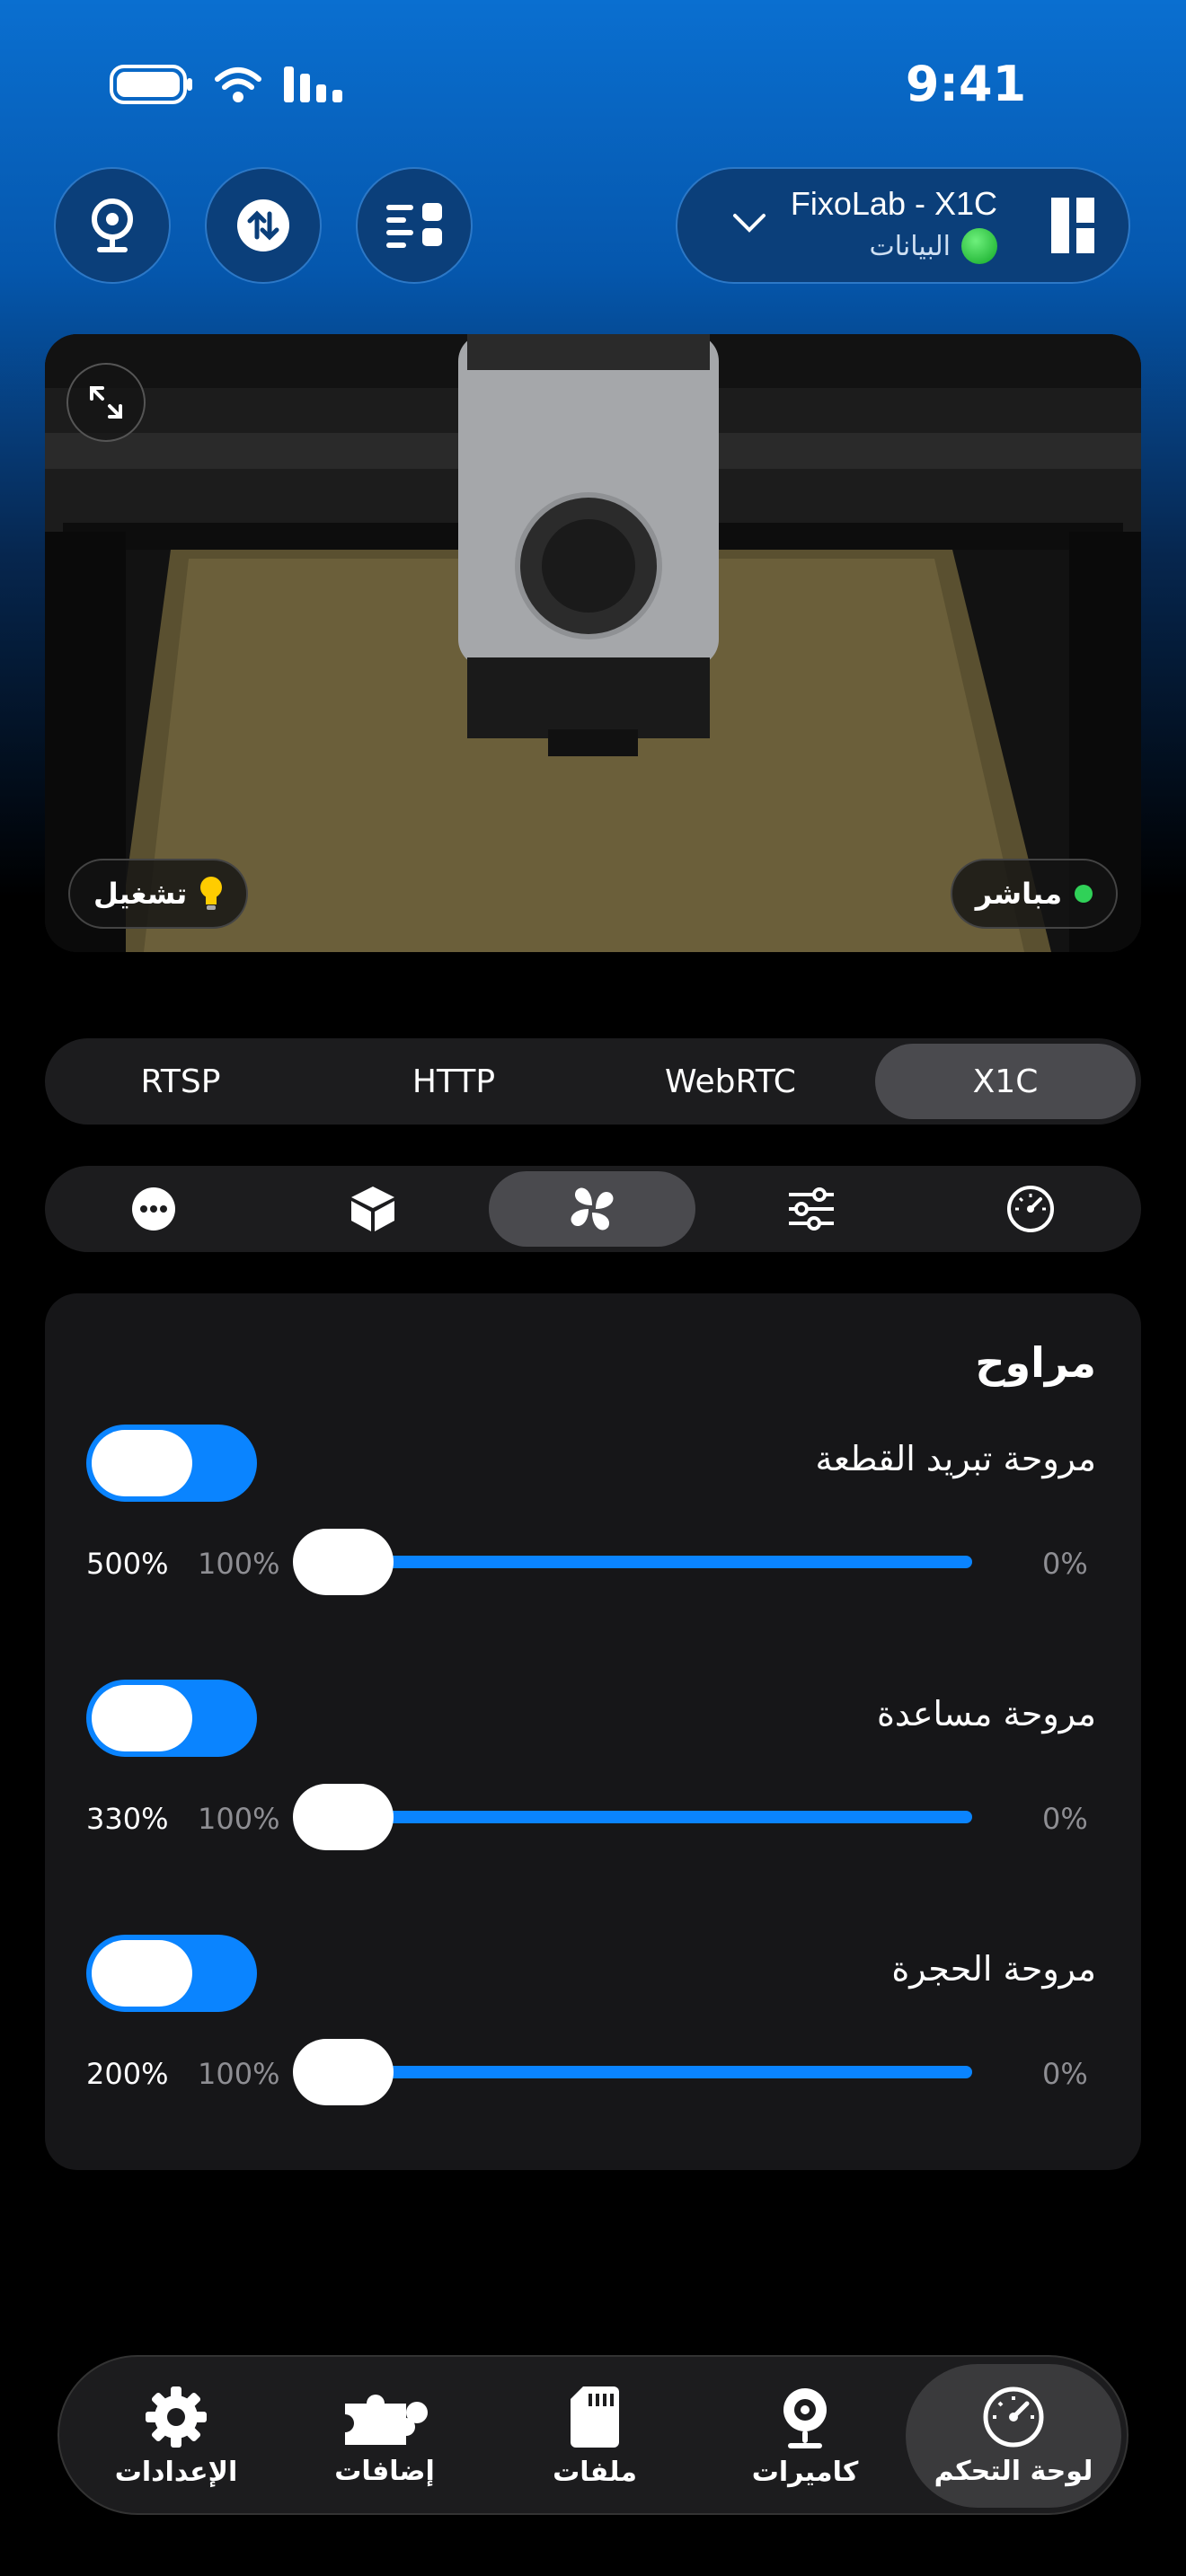 The image size is (1186, 2576). Describe the element at coordinates (730, 1081) in the screenshot. I see `tab-webrtc: WebRTC` at that location.